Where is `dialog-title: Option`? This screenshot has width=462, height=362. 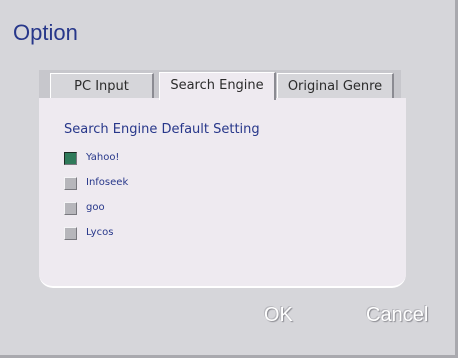 dialog-title: Option is located at coordinates (45, 32).